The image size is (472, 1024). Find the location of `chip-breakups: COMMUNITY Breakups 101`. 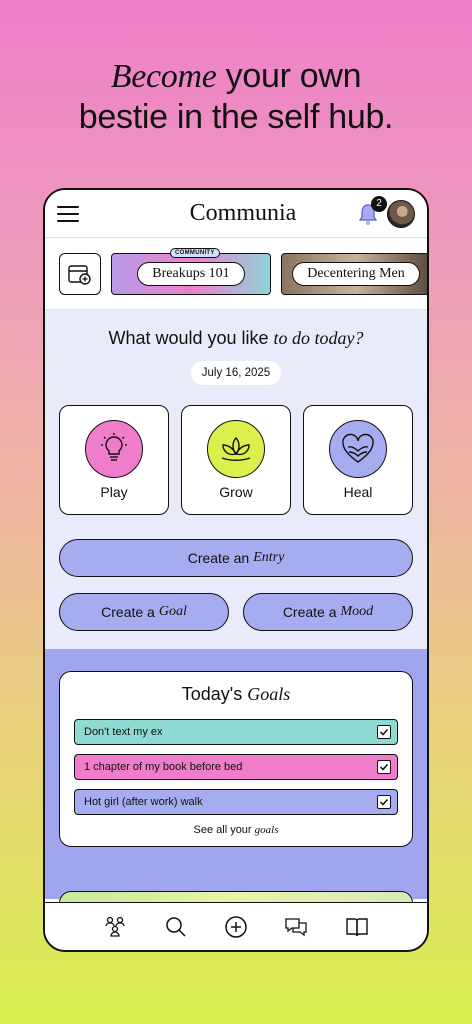

chip-breakups: COMMUNITY Breakups 101 is located at coordinates (191, 271).